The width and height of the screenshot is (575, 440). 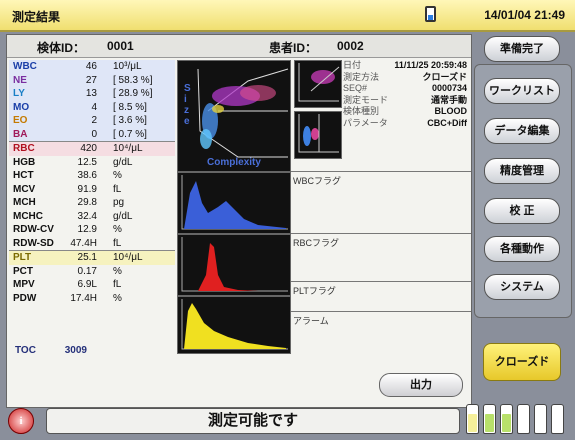 What do you see at coordinates (127, 66) in the screenshot?
I see `param-unit: 10³/μL` at bounding box center [127, 66].